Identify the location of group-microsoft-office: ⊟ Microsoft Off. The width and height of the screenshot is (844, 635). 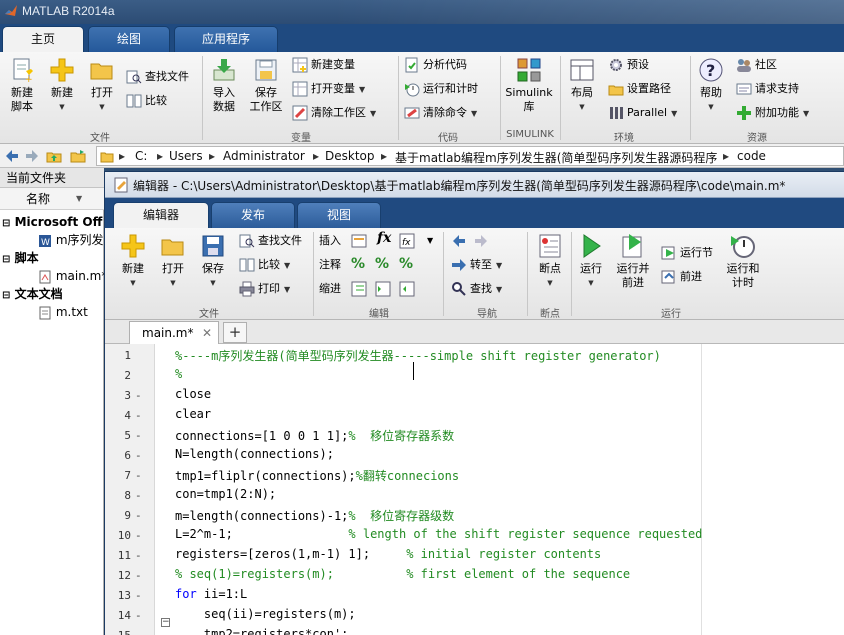
(53, 222).